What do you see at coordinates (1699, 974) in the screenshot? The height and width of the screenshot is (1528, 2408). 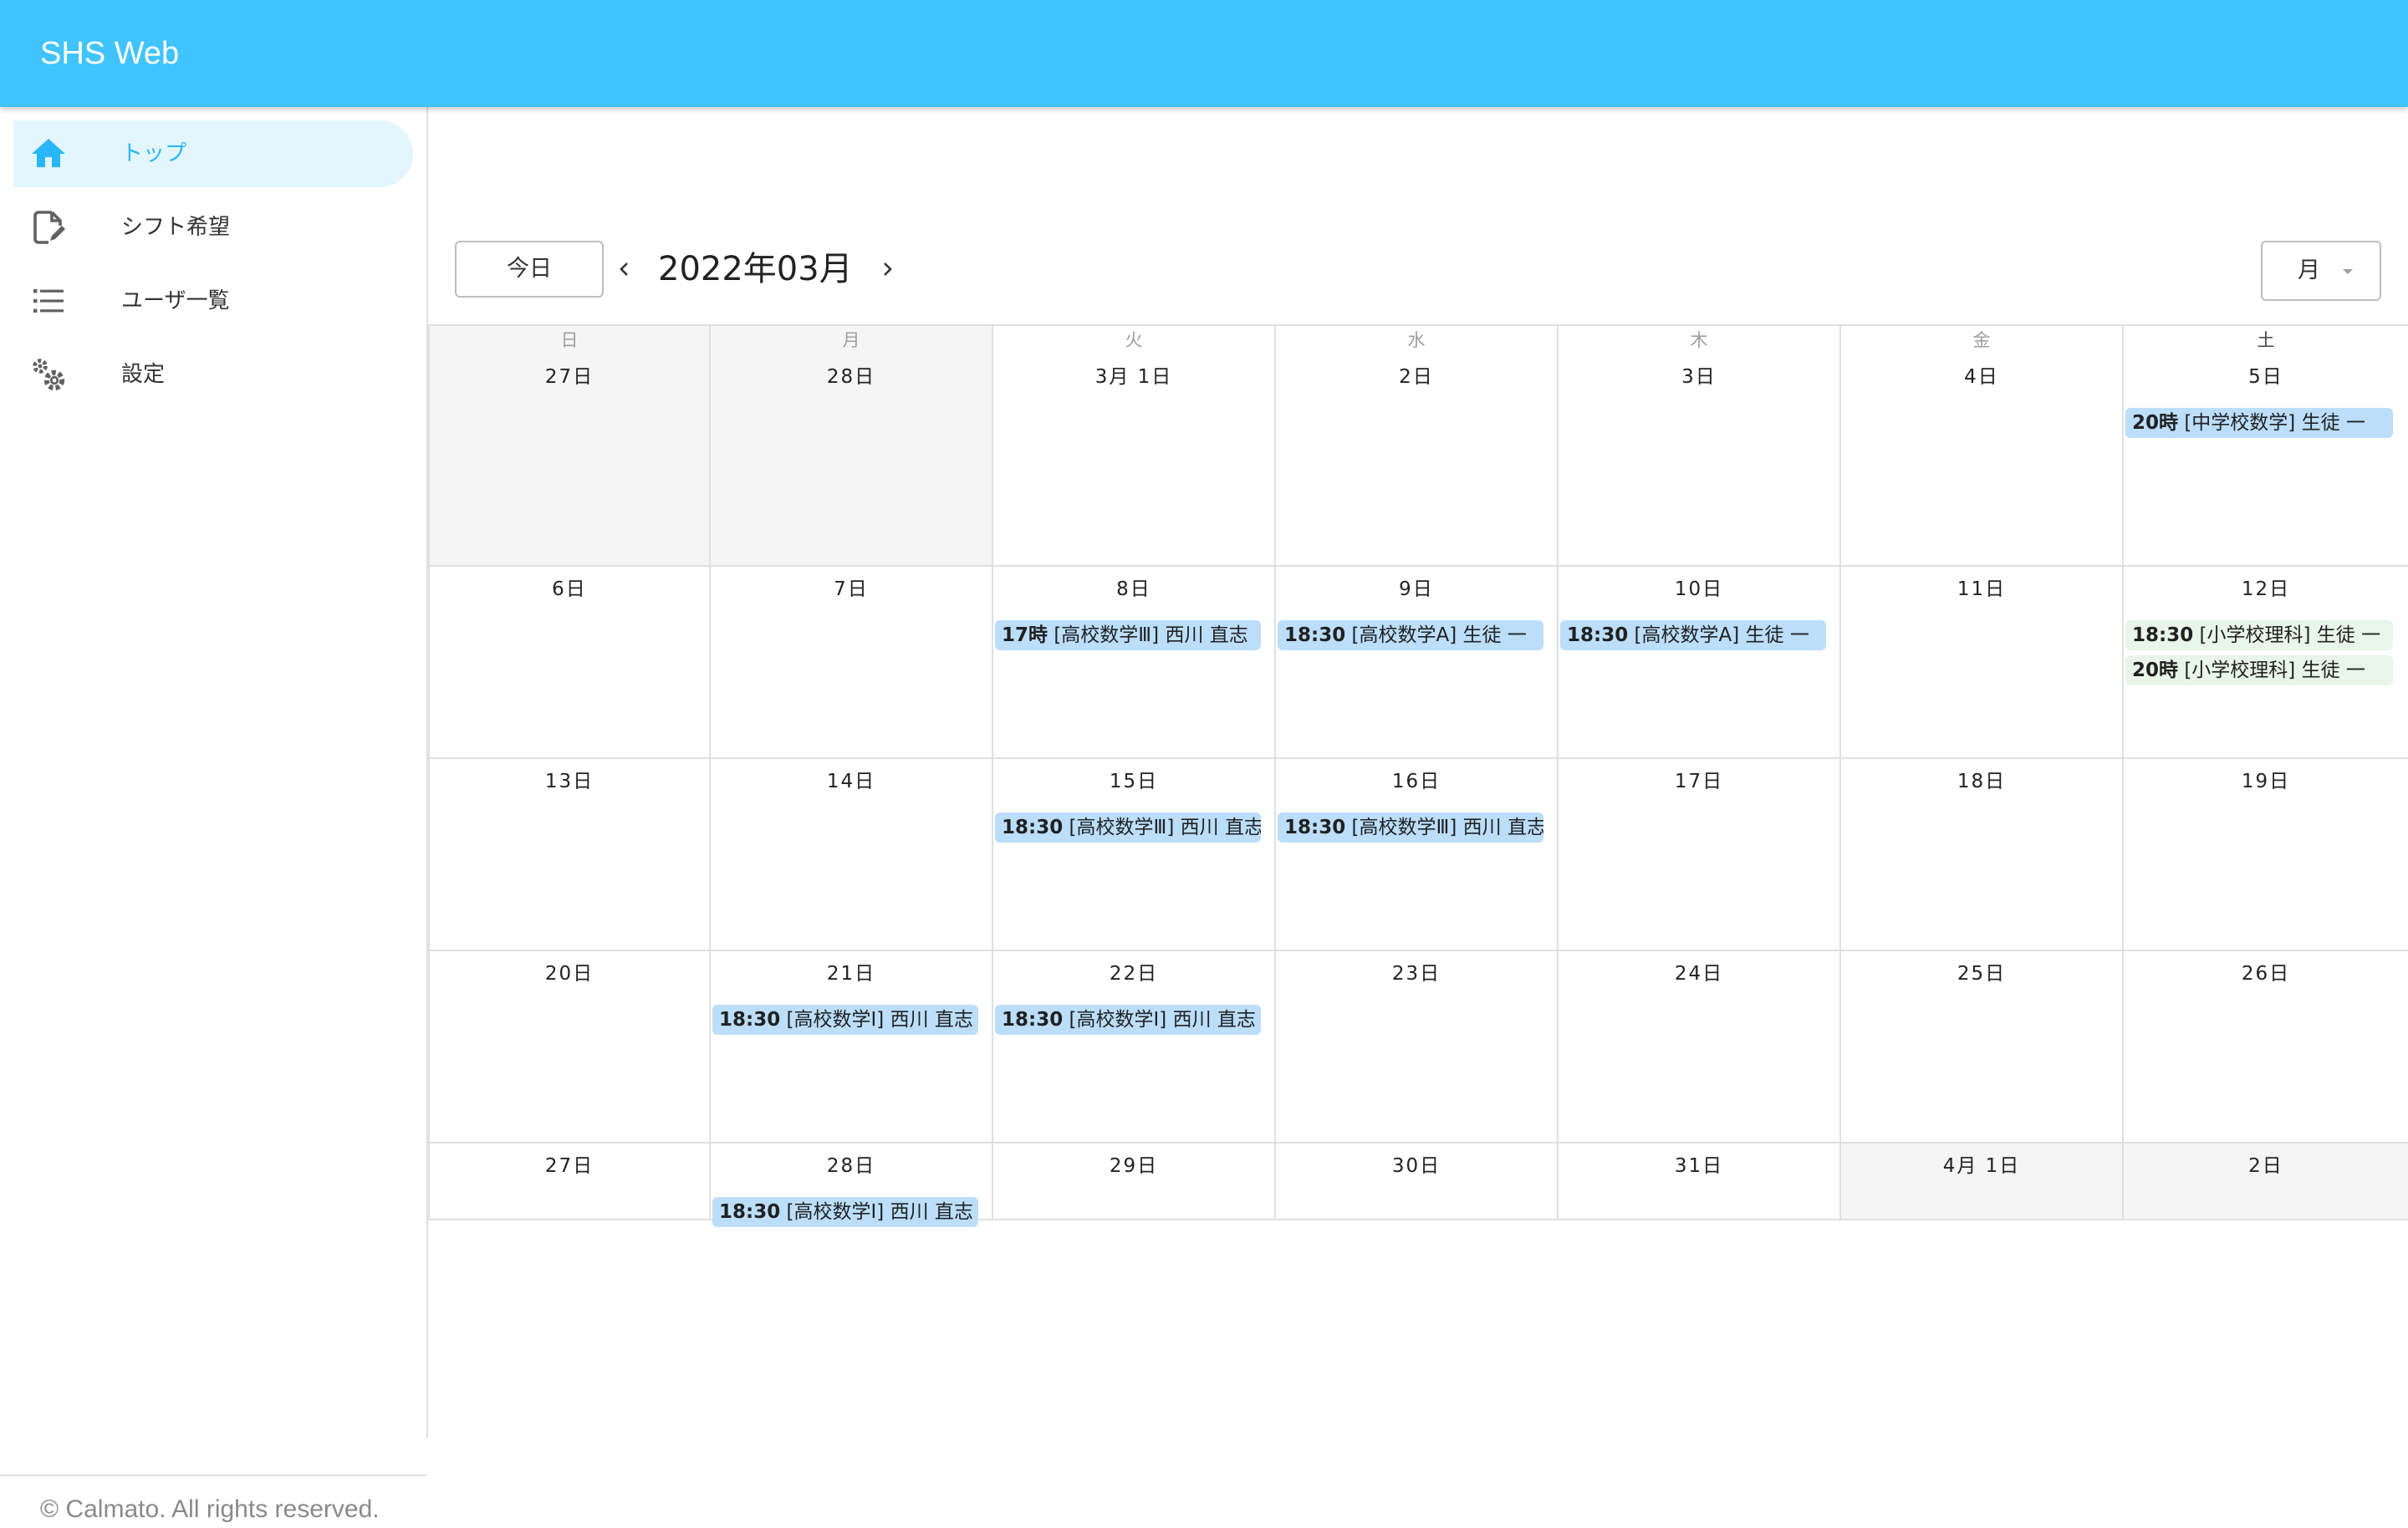 I see `day-number: 24日` at bounding box center [1699, 974].